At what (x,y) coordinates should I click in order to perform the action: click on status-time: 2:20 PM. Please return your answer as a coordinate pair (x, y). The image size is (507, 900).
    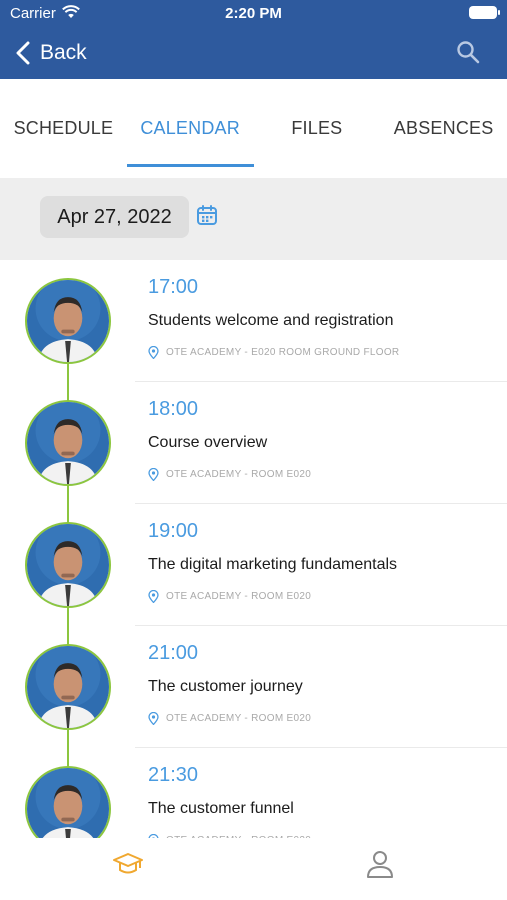
    Looking at the image, I should click on (253, 13).